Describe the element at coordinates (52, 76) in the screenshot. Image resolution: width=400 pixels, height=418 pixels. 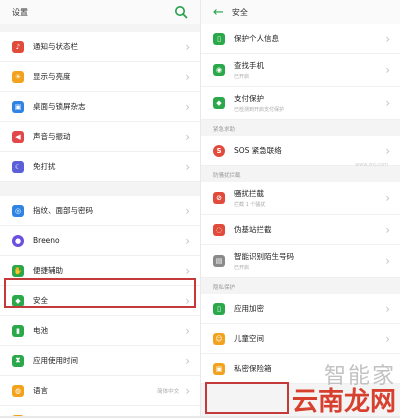
I see `list-item-label: 显示与亮度` at that location.